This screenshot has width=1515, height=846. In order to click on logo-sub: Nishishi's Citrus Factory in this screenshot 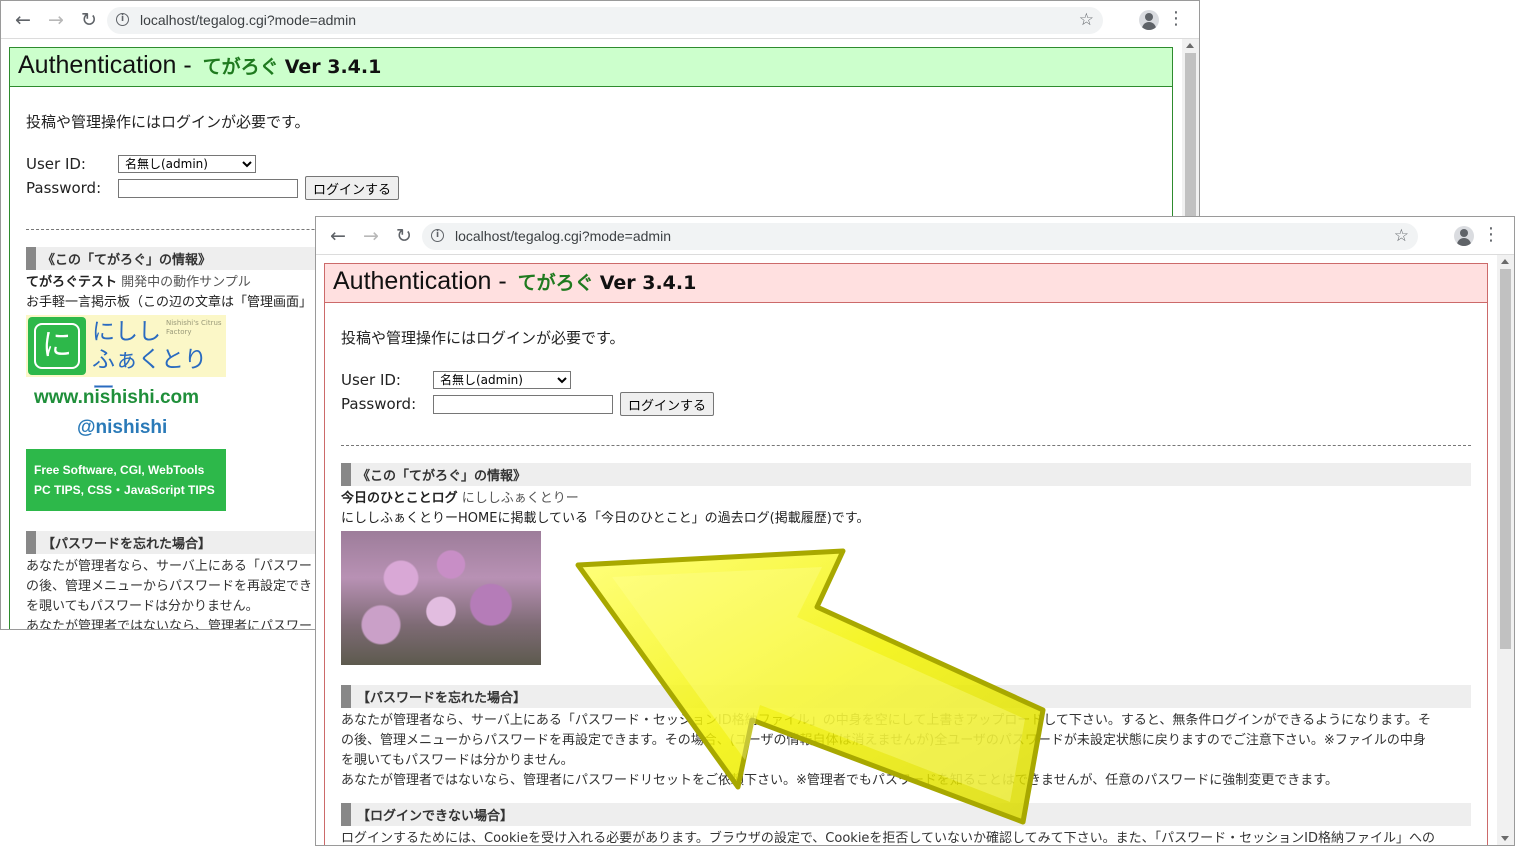, I will do `click(194, 327)`.